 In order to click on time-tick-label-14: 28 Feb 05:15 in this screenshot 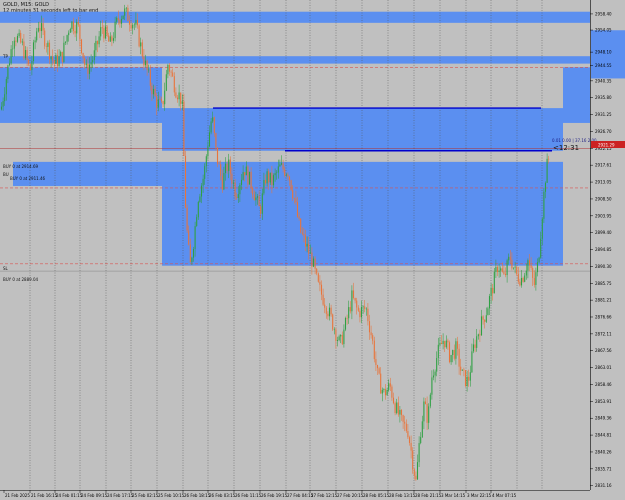, I will do `click(376, 495)`.